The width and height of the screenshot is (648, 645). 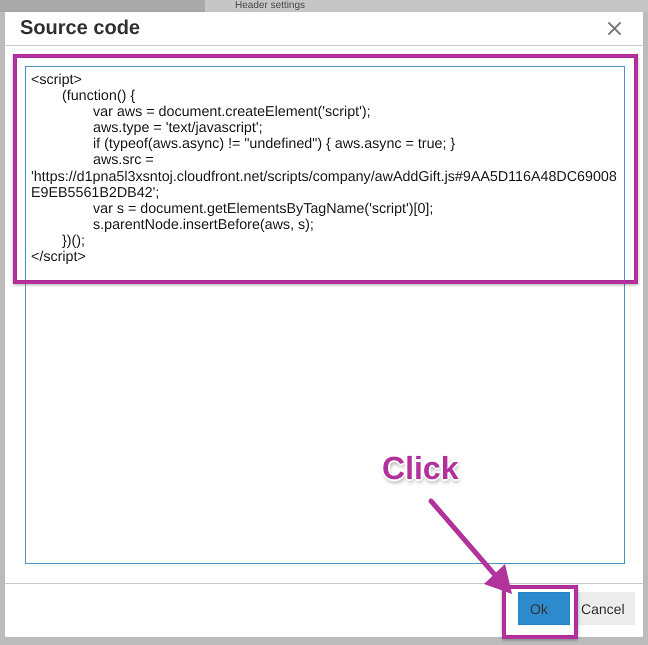 What do you see at coordinates (270, 6) in the screenshot?
I see `background-title: Header settings` at bounding box center [270, 6].